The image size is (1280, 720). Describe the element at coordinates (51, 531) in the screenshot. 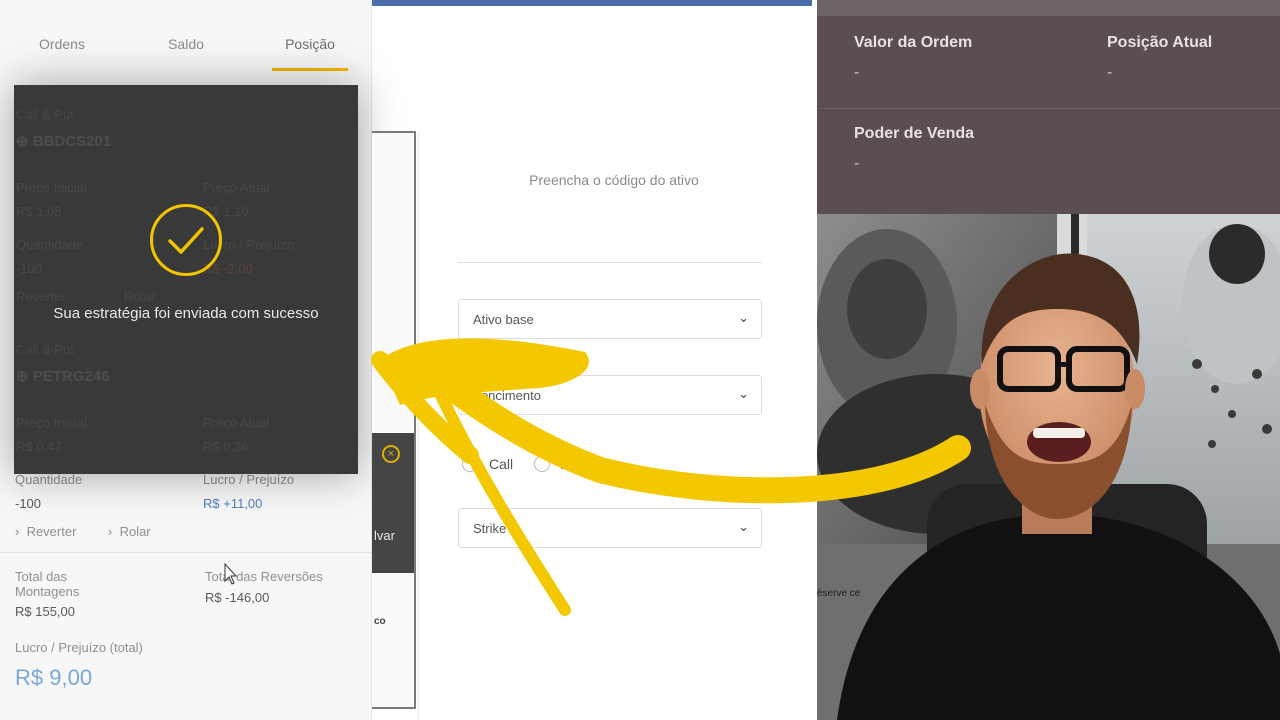

I see `reverter-label: Reverter` at that location.